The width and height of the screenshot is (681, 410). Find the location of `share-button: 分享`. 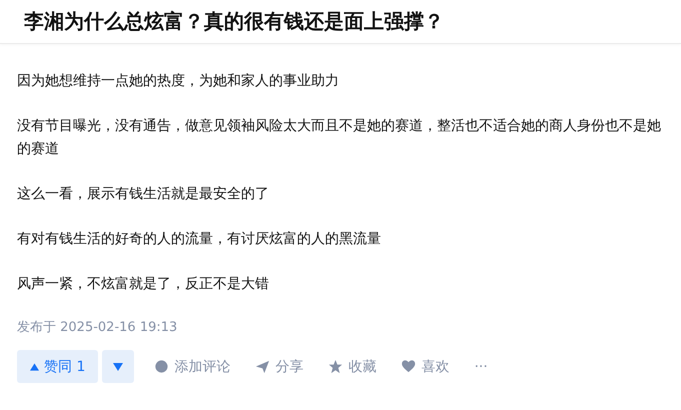

share-button: 分享 is located at coordinates (279, 367).